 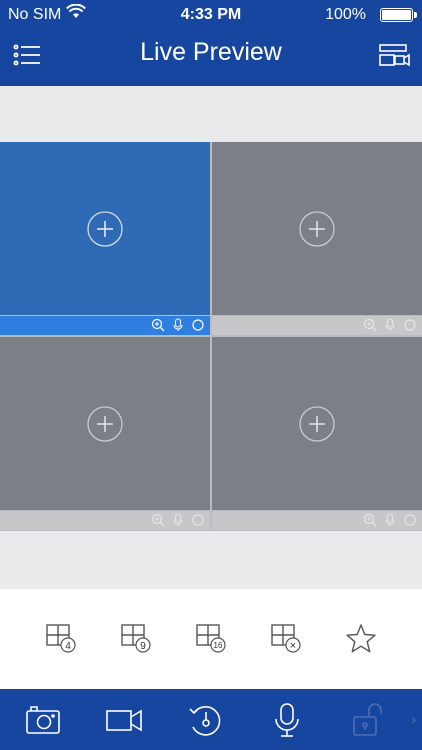 What do you see at coordinates (61, 639) in the screenshot?
I see `layout-4-button: 4` at bounding box center [61, 639].